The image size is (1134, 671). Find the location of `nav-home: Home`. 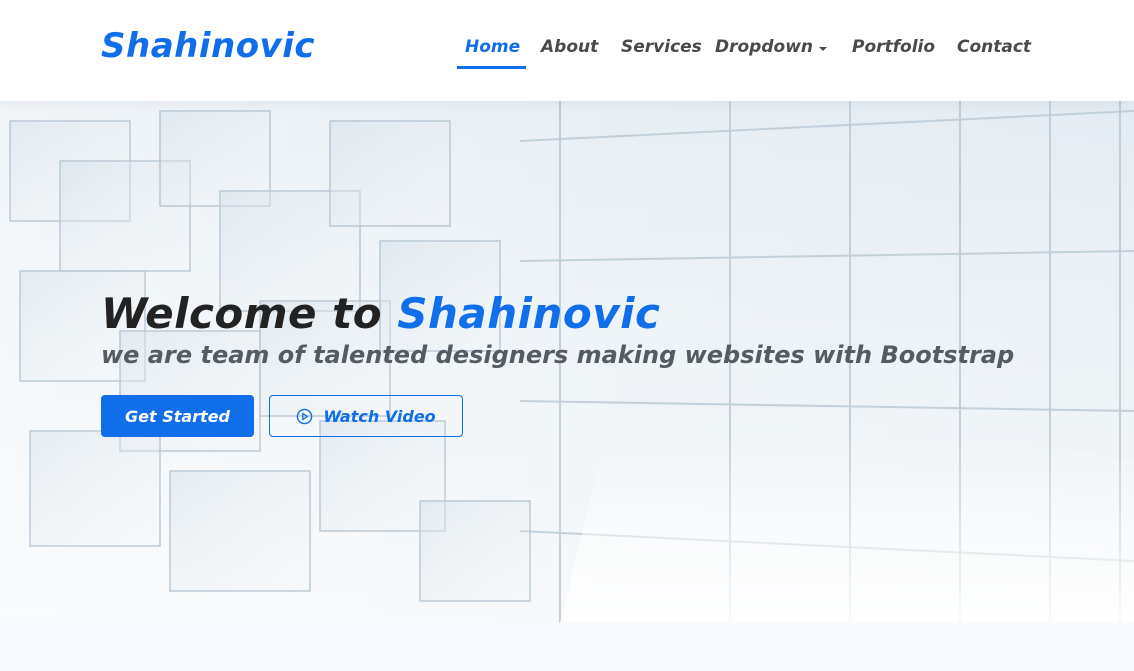

nav-home: Home is located at coordinates (492, 47).